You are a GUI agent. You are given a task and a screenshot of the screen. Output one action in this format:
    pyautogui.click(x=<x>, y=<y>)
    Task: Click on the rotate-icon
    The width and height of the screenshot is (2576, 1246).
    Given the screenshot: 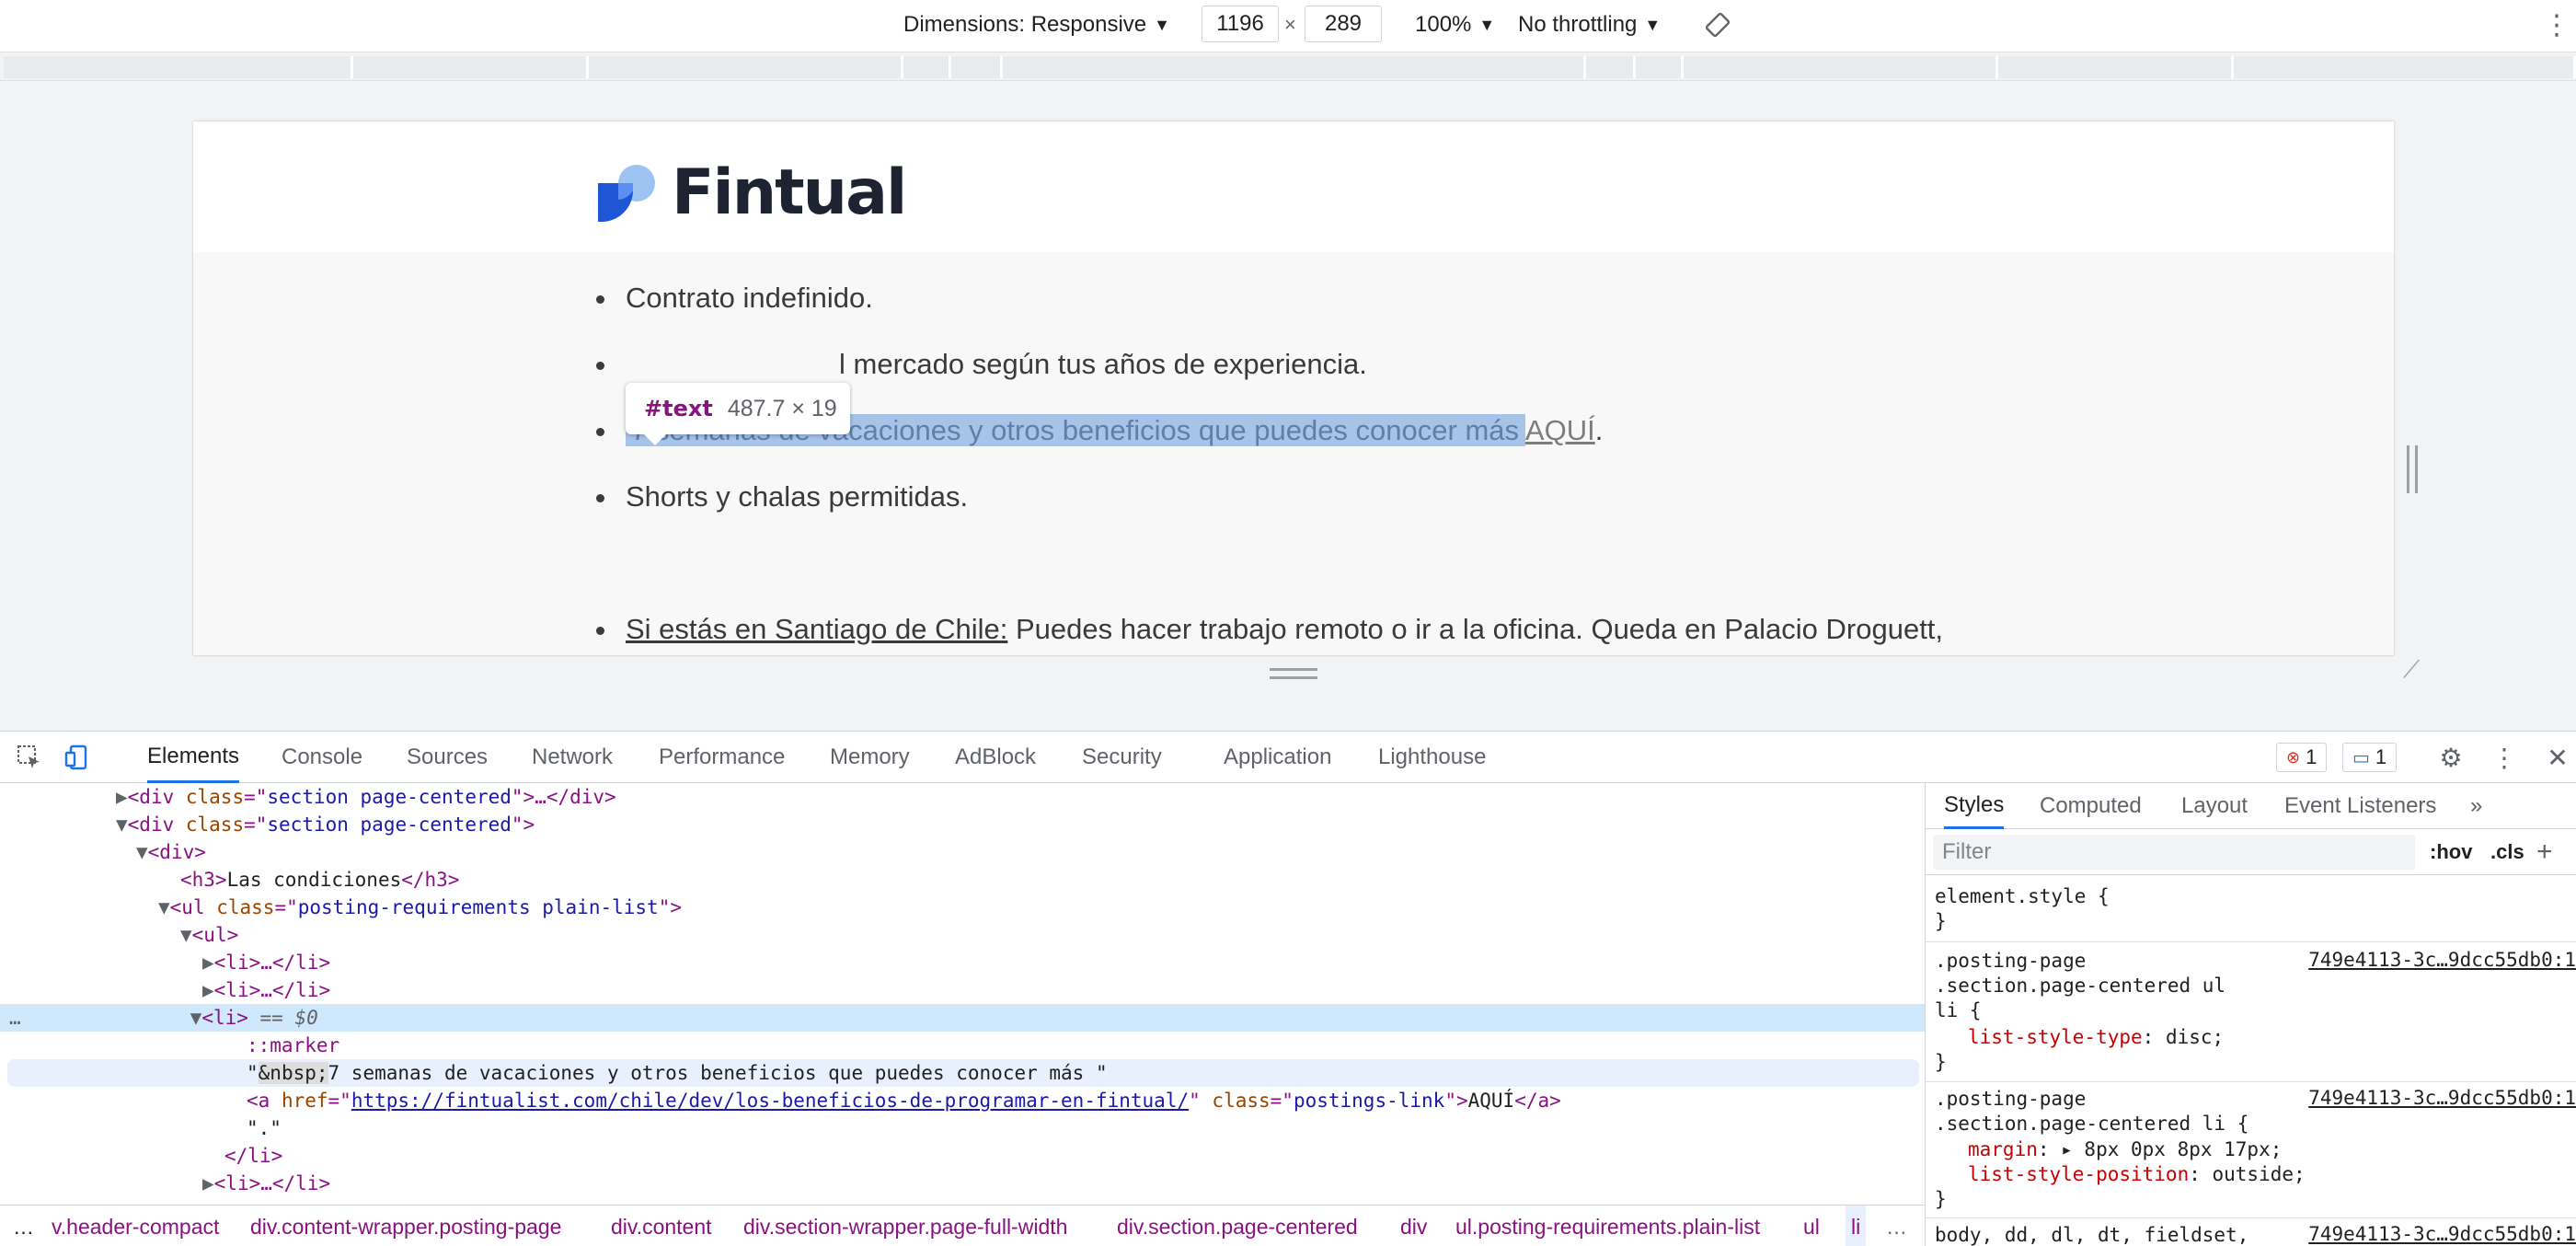 What is the action you would take?
    pyautogui.click(x=1717, y=25)
    